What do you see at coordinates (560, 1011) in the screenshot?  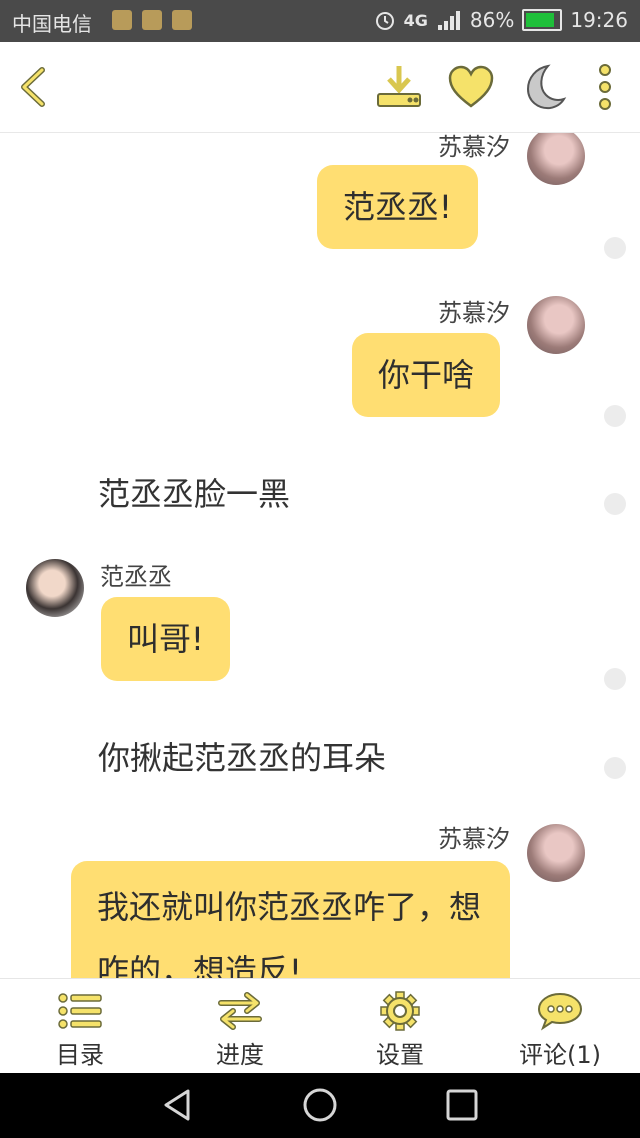 I see `chat-bubble-icon` at bounding box center [560, 1011].